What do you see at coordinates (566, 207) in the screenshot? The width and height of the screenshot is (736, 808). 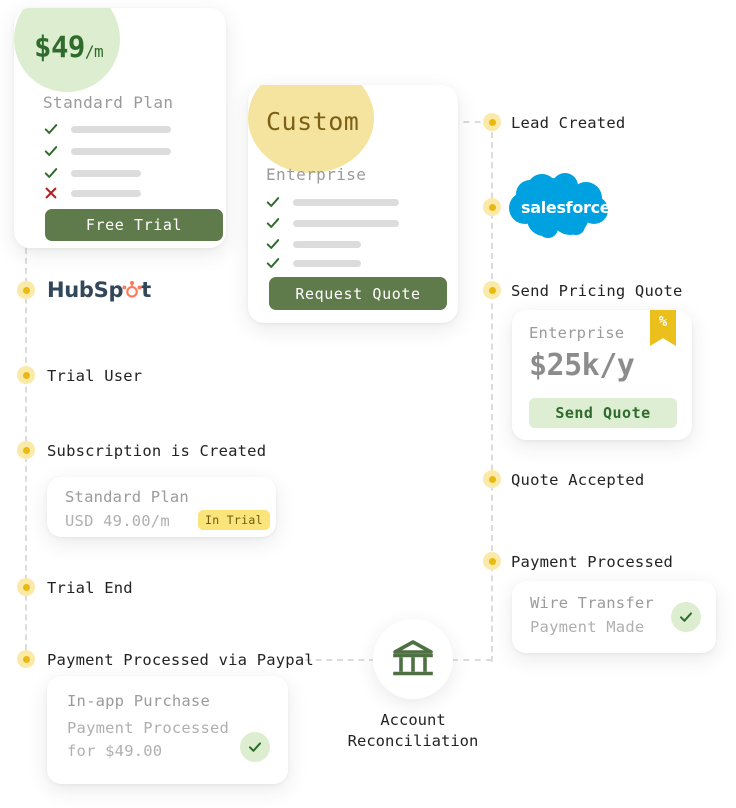 I see `salesforce-logo-text: salesforce` at bounding box center [566, 207].